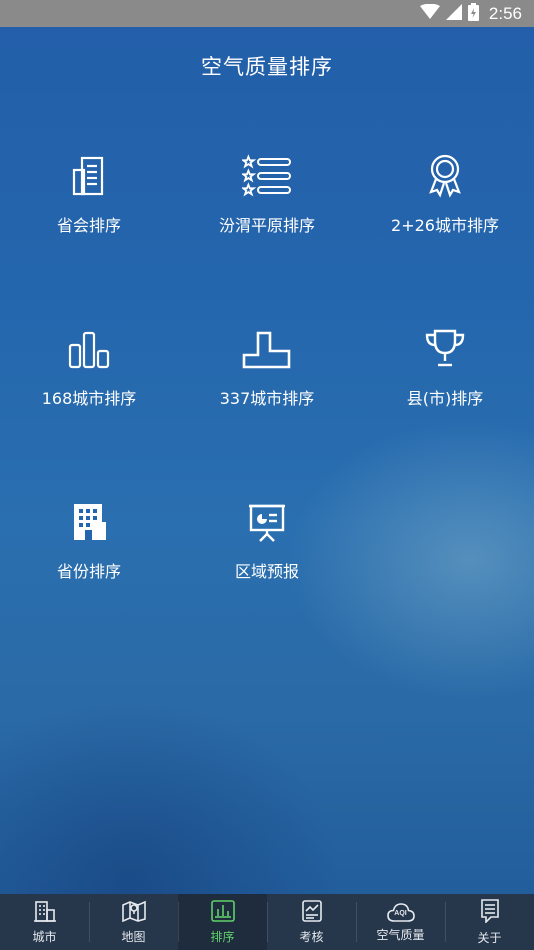 This screenshot has height=950, width=534. What do you see at coordinates (89, 205) in the screenshot?
I see `menu-item-provincial-capital: 省会排序` at bounding box center [89, 205].